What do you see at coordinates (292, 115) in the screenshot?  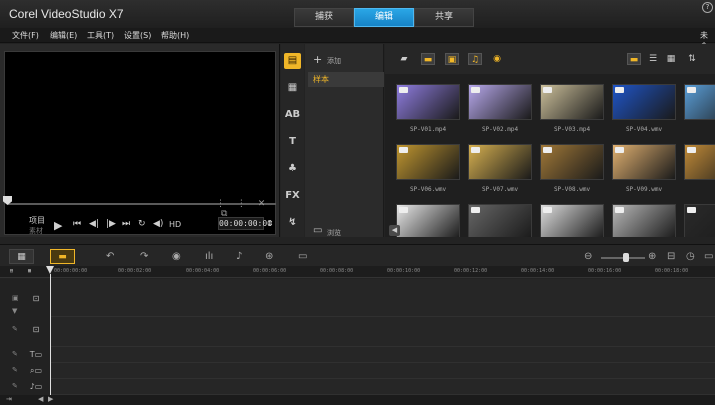 I see `transition-icon: AB` at bounding box center [292, 115].